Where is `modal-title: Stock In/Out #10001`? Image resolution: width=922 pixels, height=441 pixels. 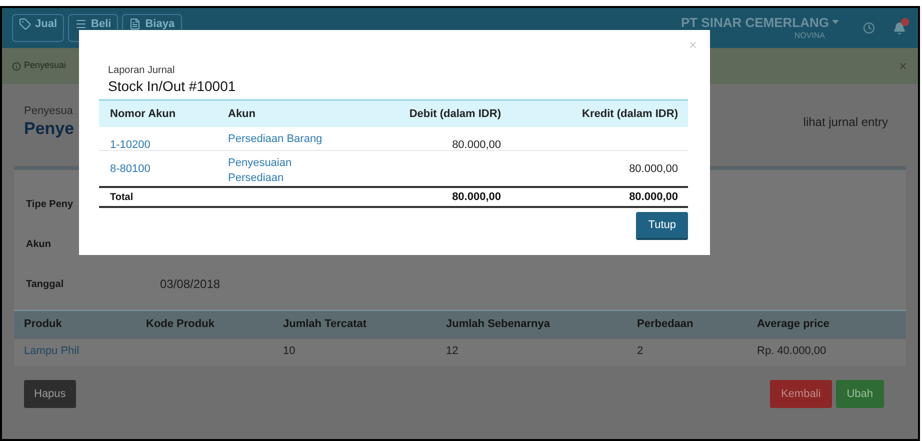
modal-title: Stock In/Out #10001 is located at coordinates (172, 86).